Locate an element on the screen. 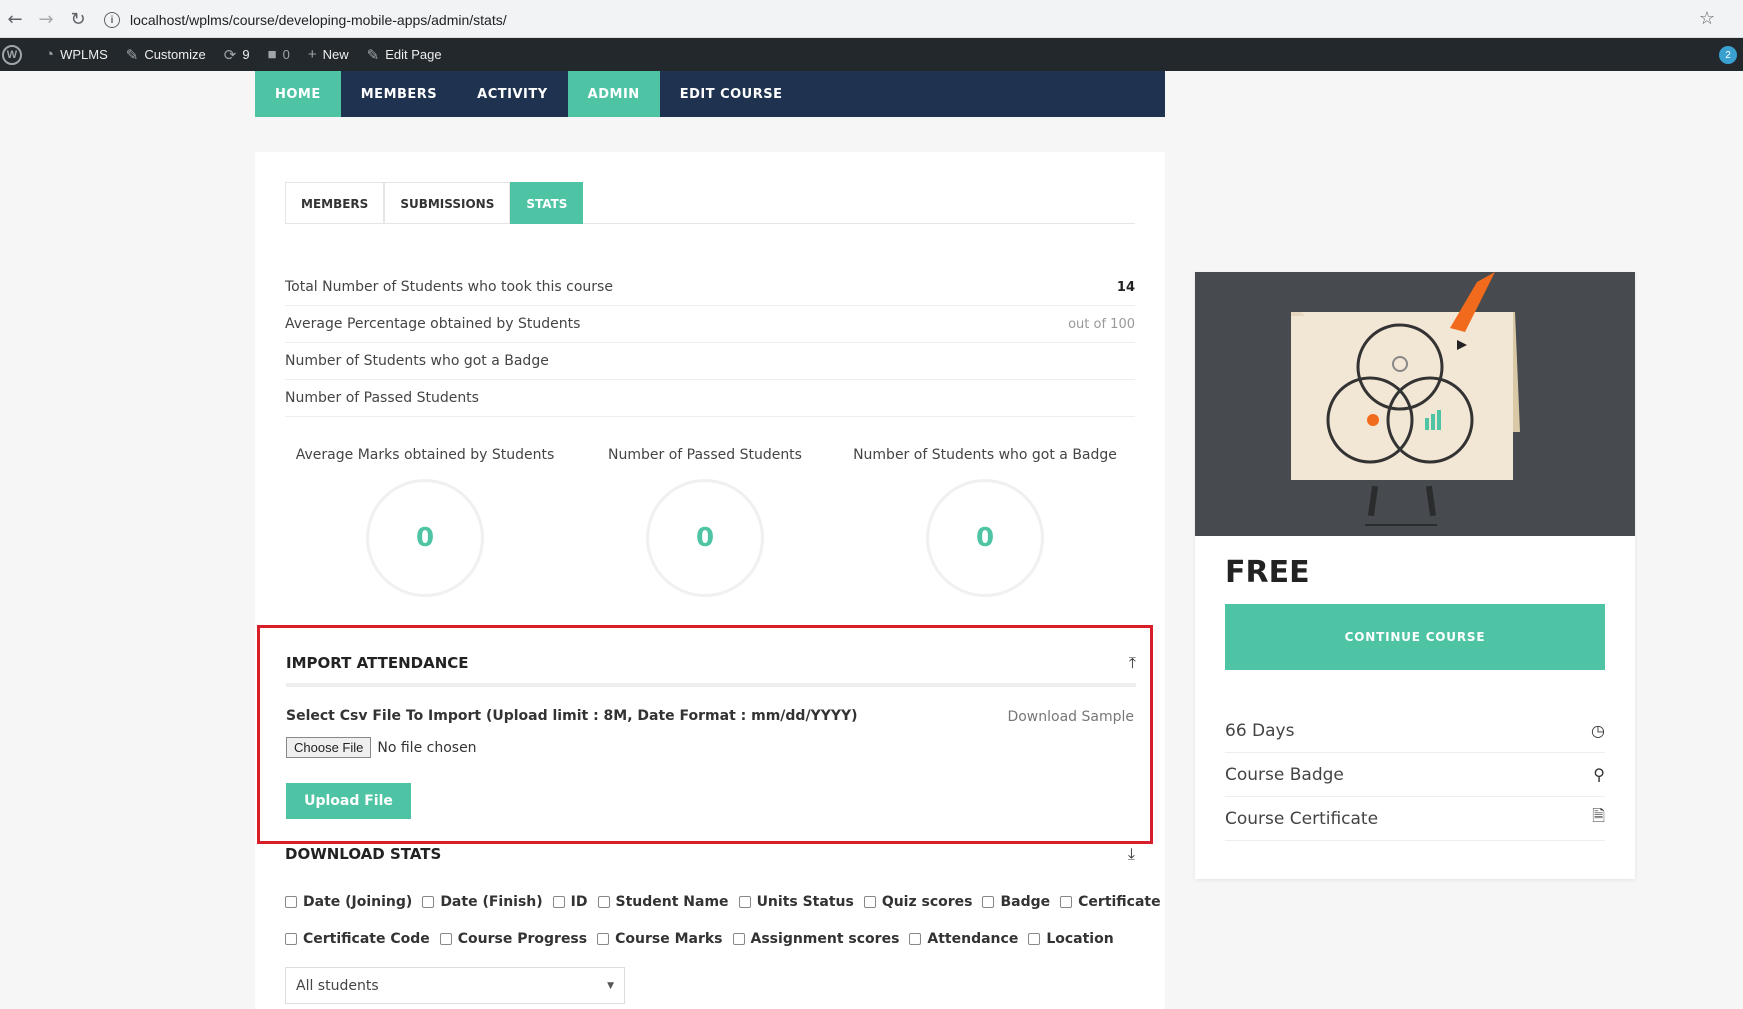 The width and height of the screenshot is (1743, 1009). checkbox-label: Attendance is located at coordinates (973, 939).